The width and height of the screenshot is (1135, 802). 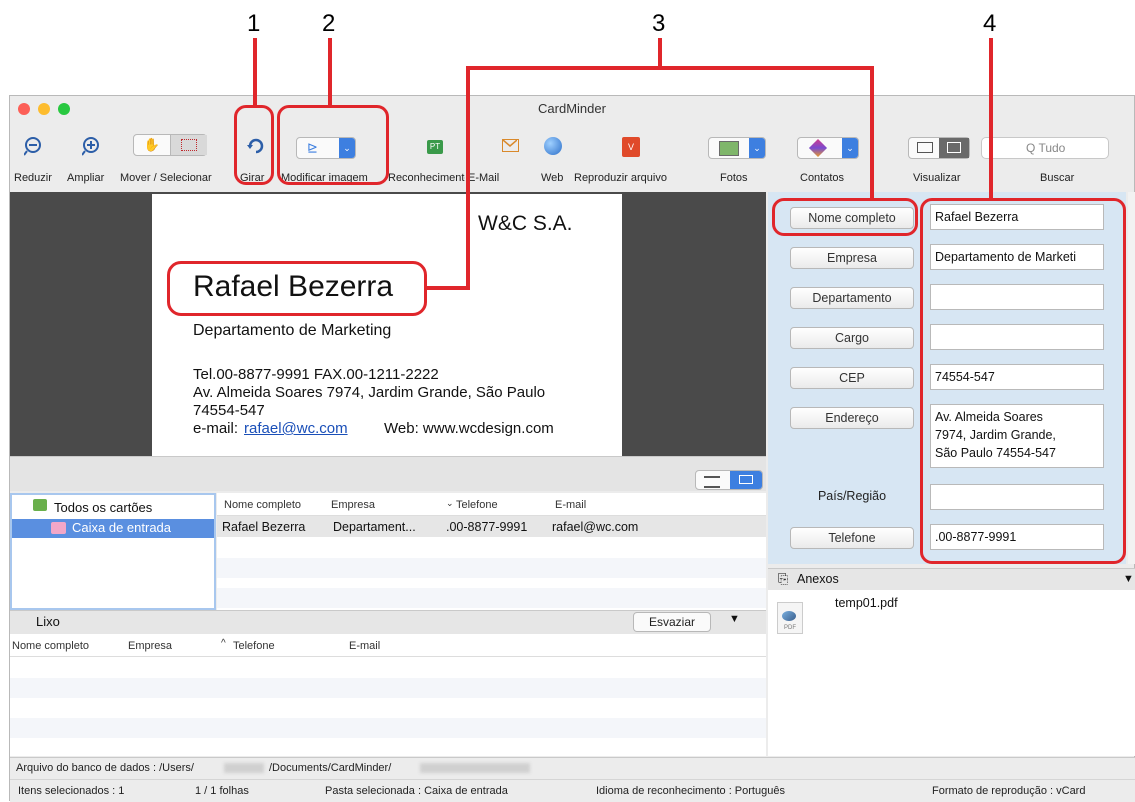 I want to click on card-email-link: rafael@wc.com, so click(x=296, y=428).